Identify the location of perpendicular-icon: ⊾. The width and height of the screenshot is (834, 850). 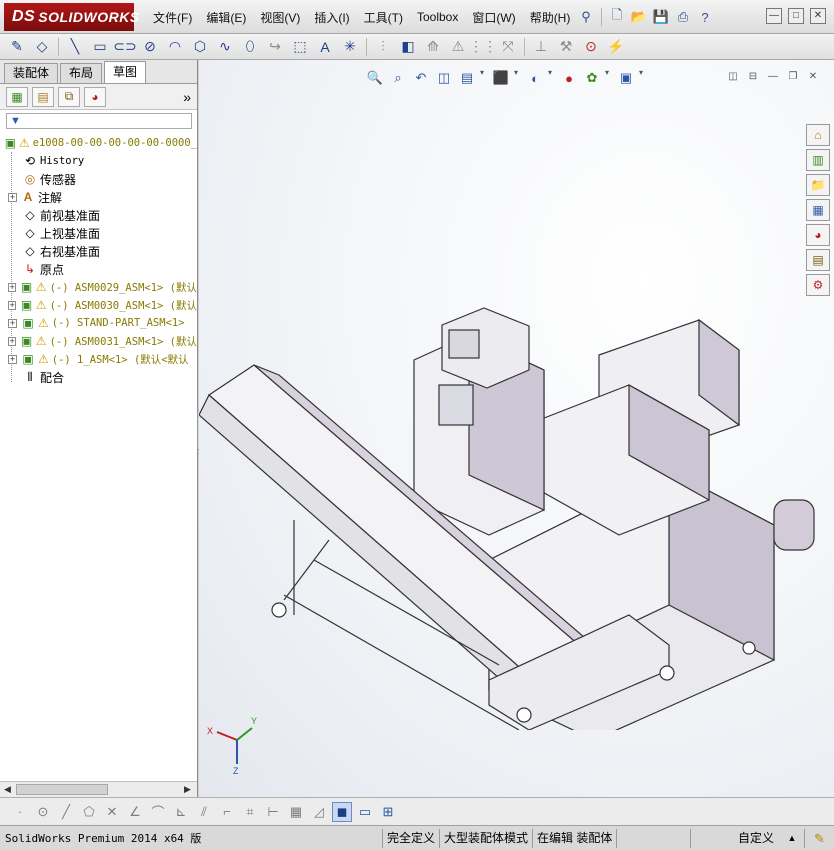
(181, 812).